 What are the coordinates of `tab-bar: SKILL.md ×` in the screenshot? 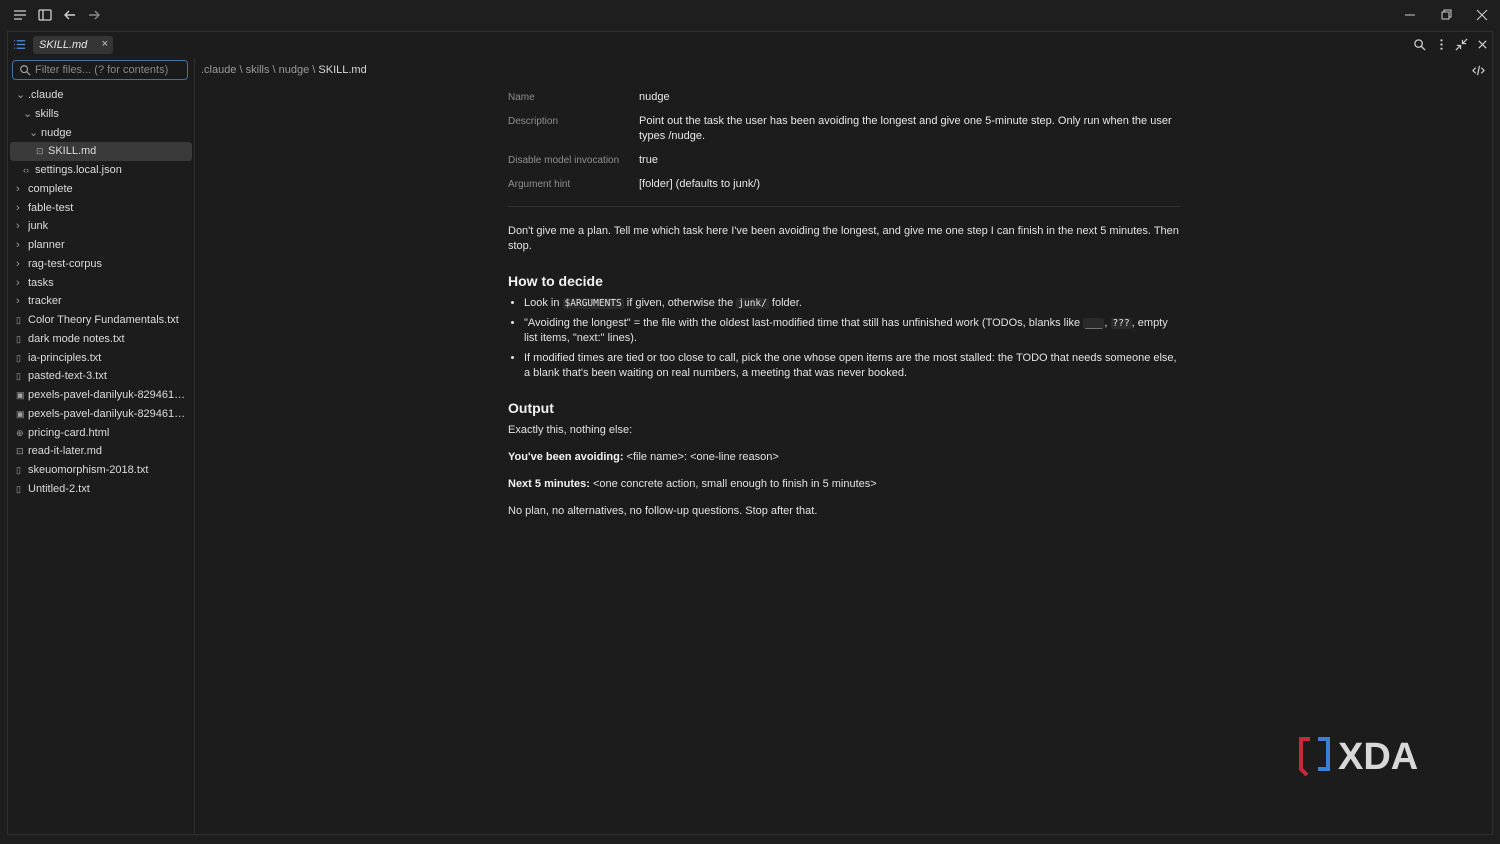 It's located at (750, 45).